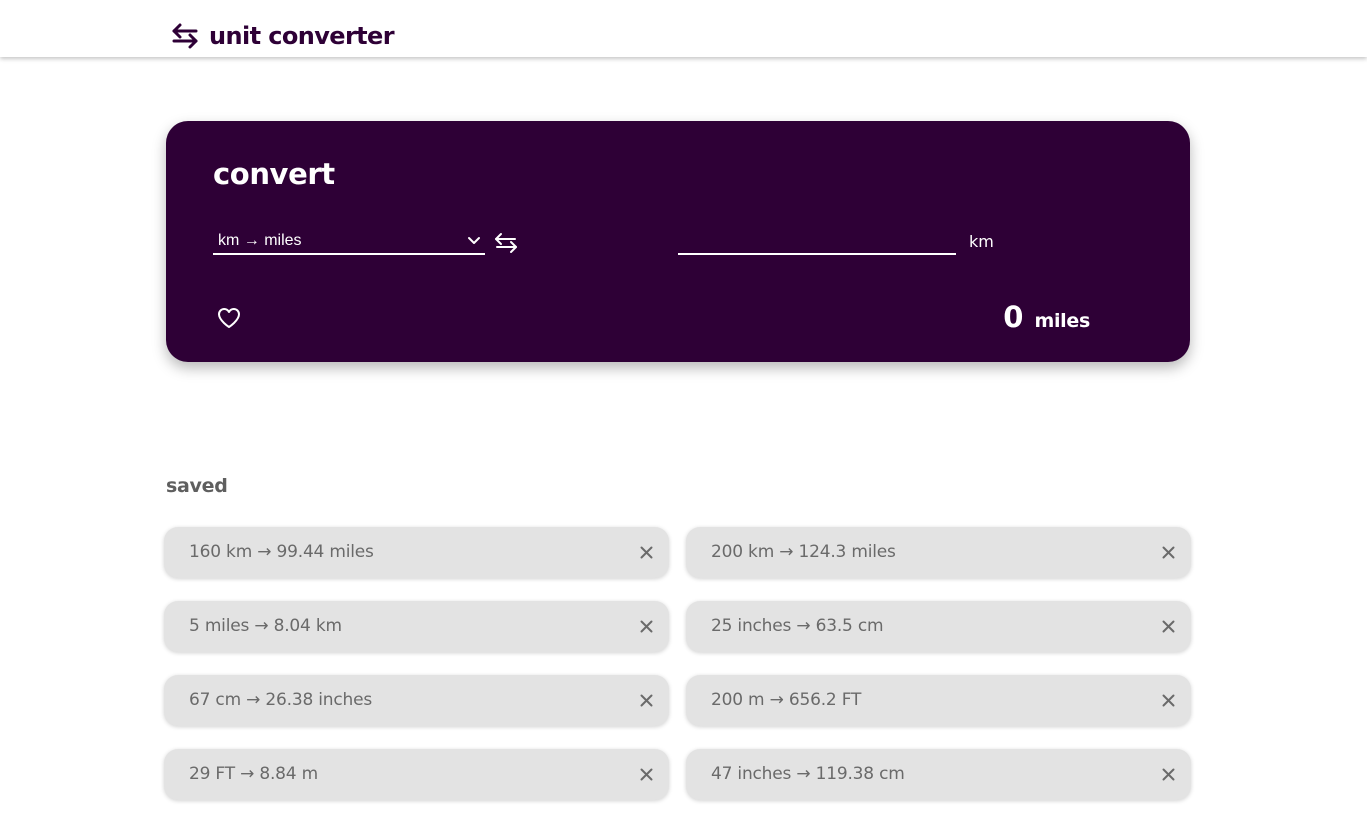  What do you see at coordinates (1062, 321) in the screenshot?
I see `result-unit: miles` at bounding box center [1062, 321].